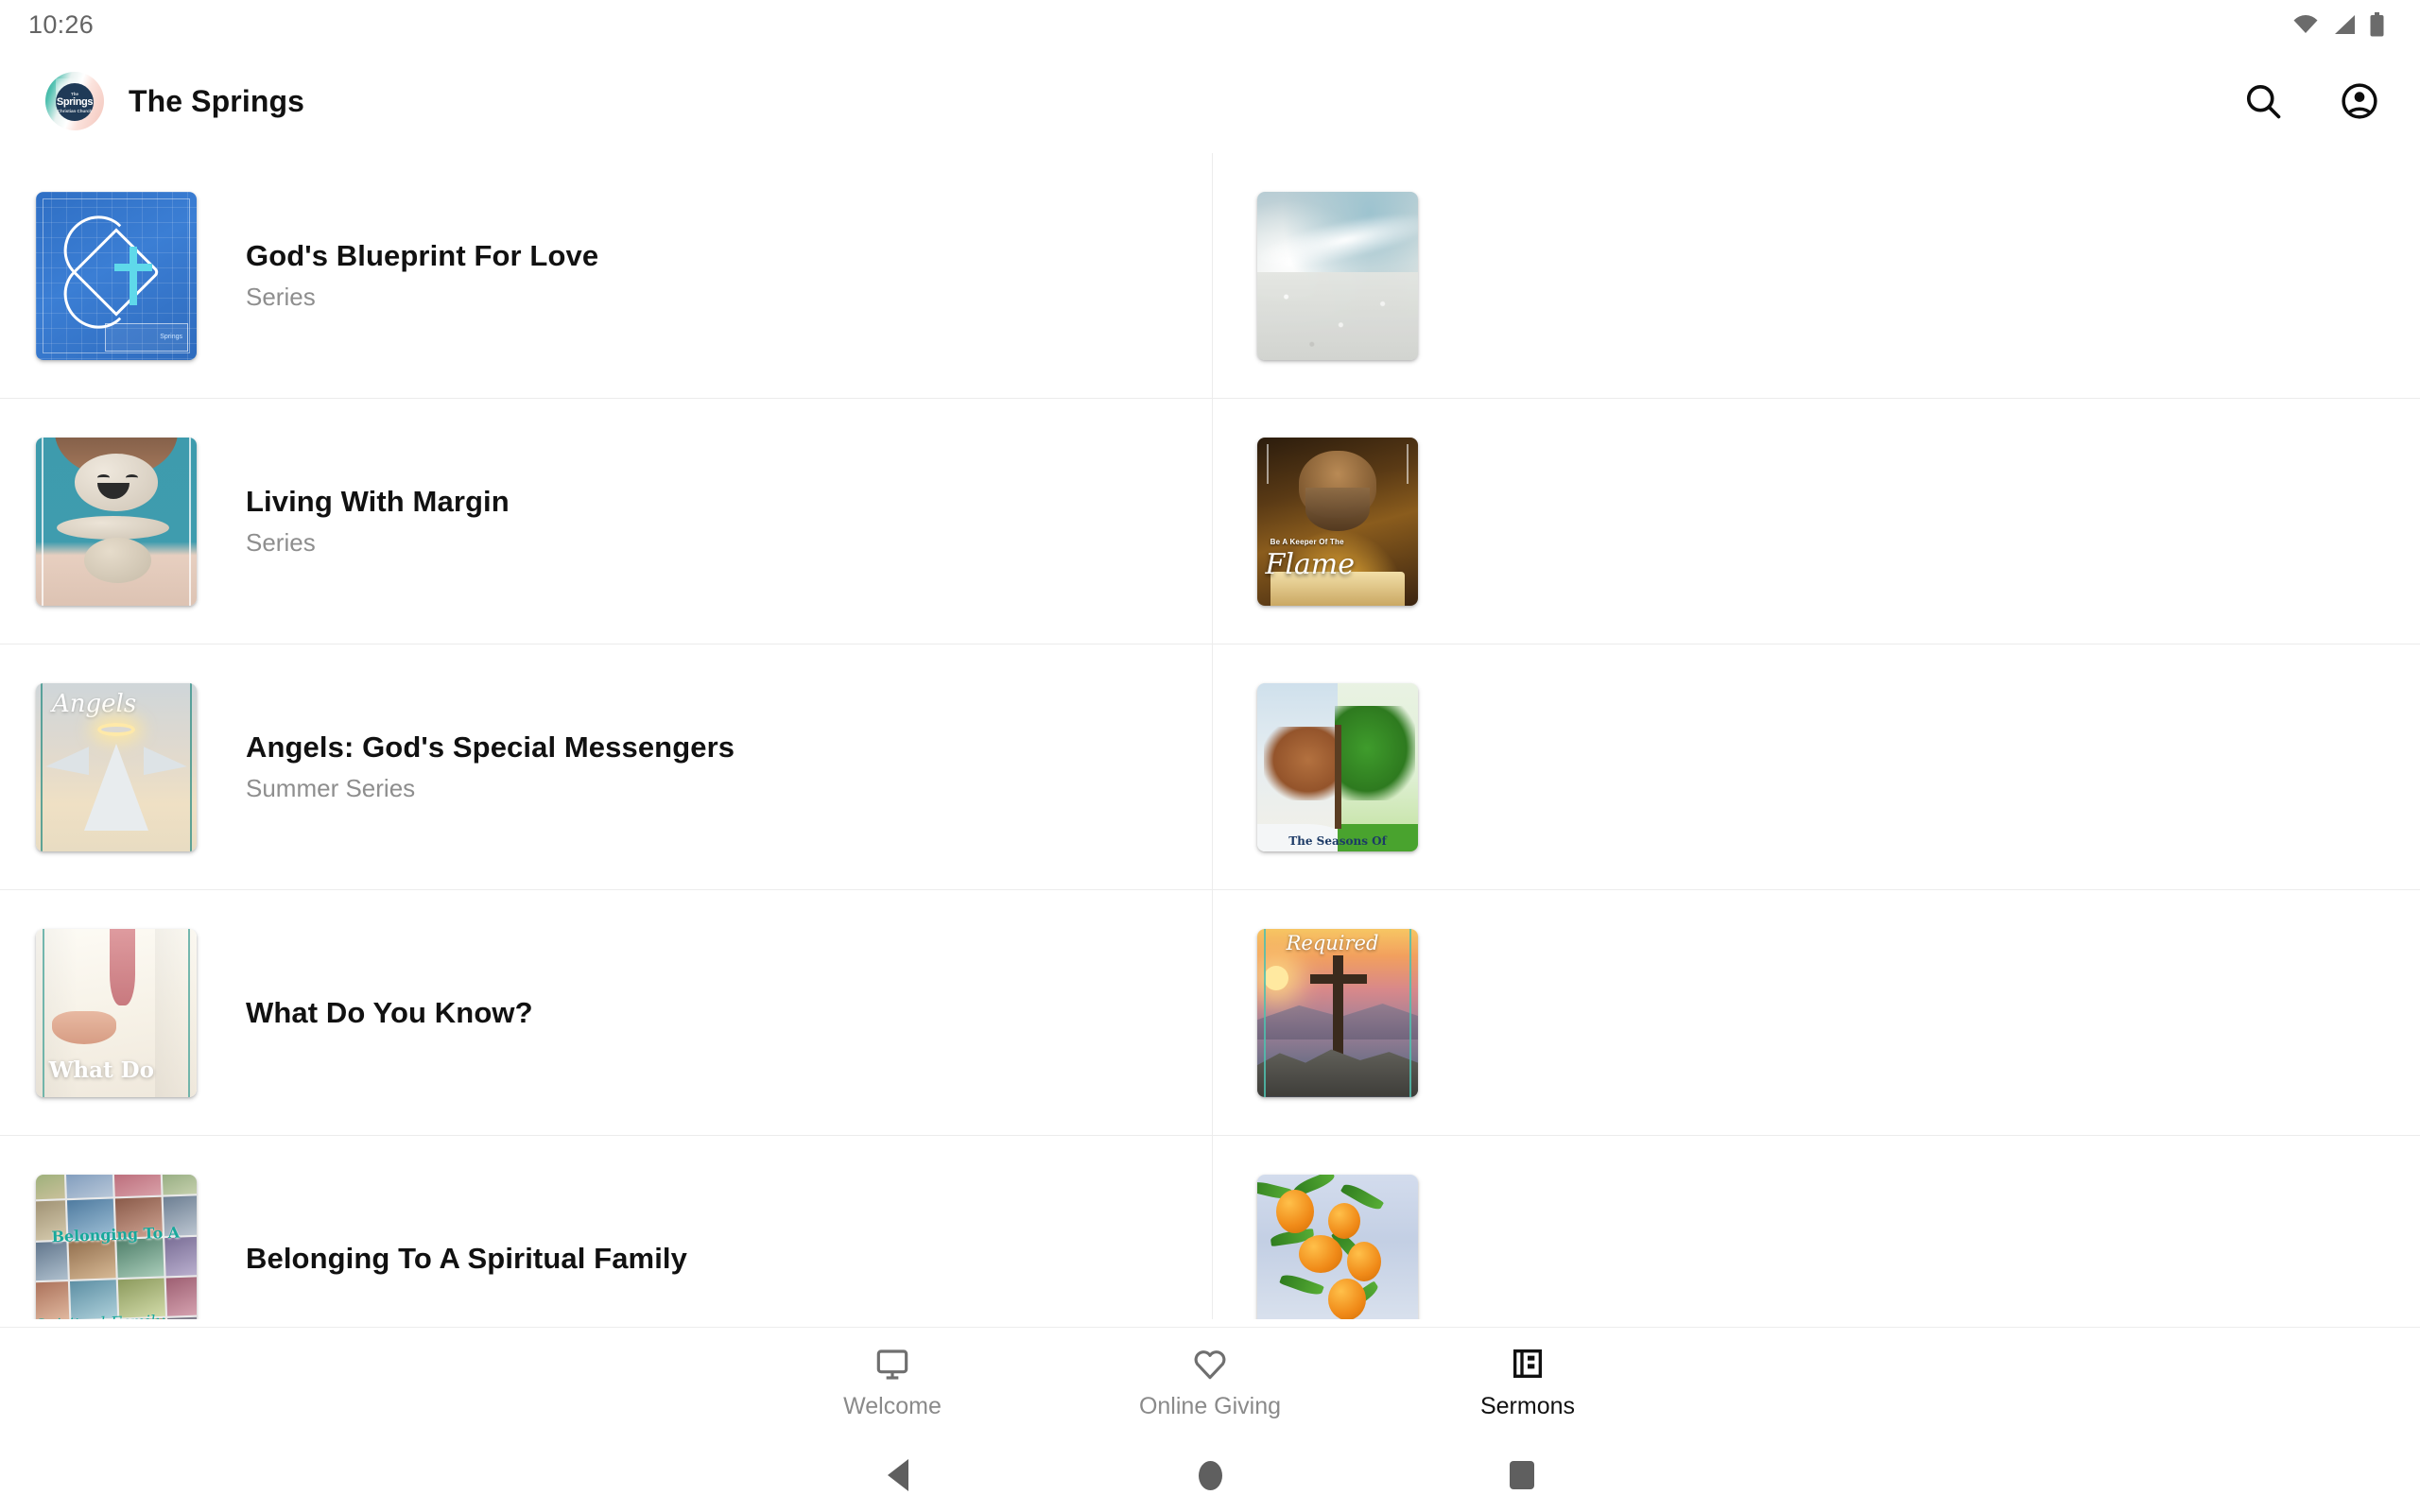 This screenshot has width=2420, height=1512. I want to click on logo-badge: The Springs Christian Church, so click(75, 102).